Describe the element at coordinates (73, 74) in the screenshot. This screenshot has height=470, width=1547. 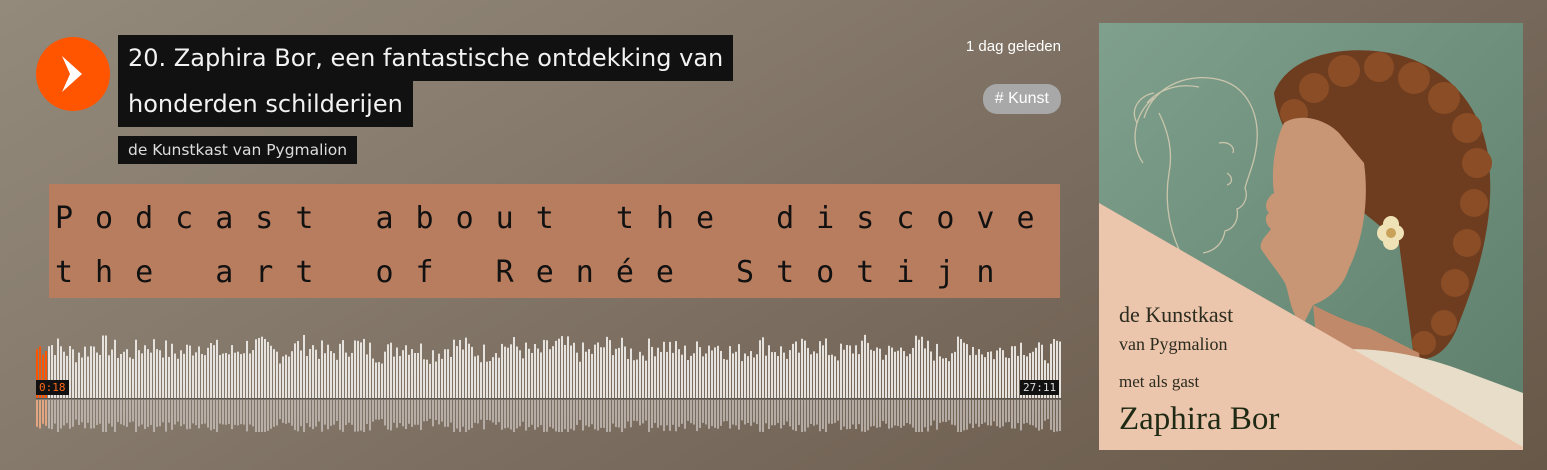
I see `play-button` at that location.